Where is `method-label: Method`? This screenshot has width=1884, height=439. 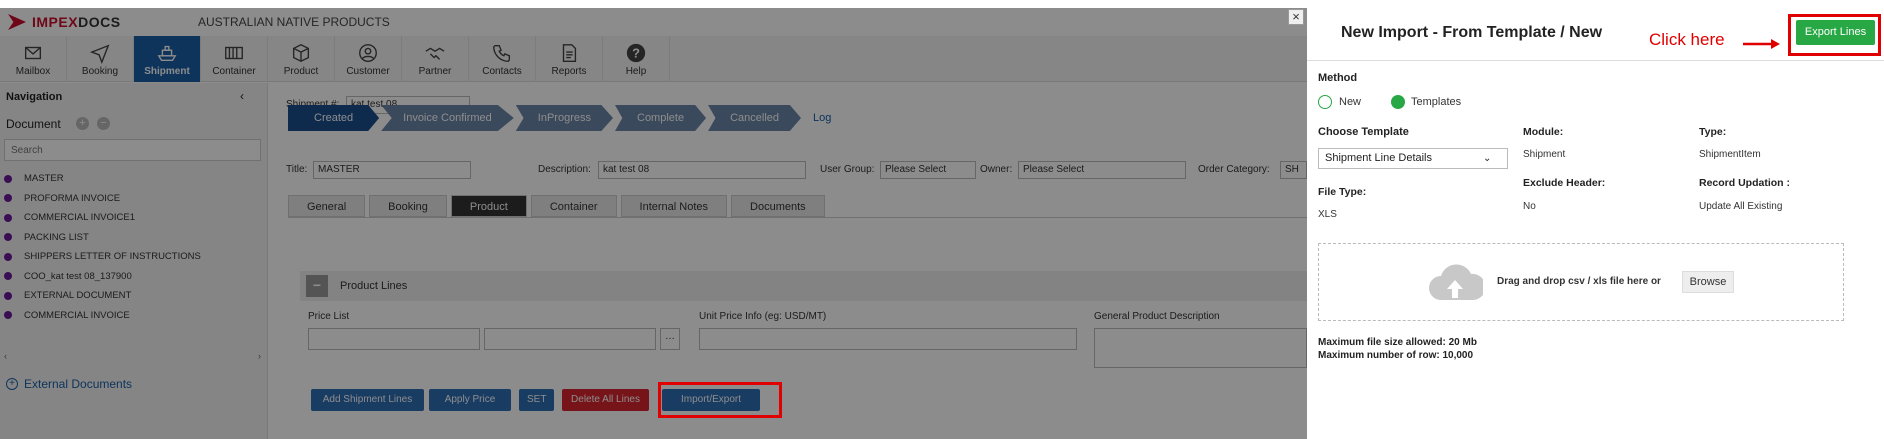
method-label: Method is located at coordinates (1338, 78).